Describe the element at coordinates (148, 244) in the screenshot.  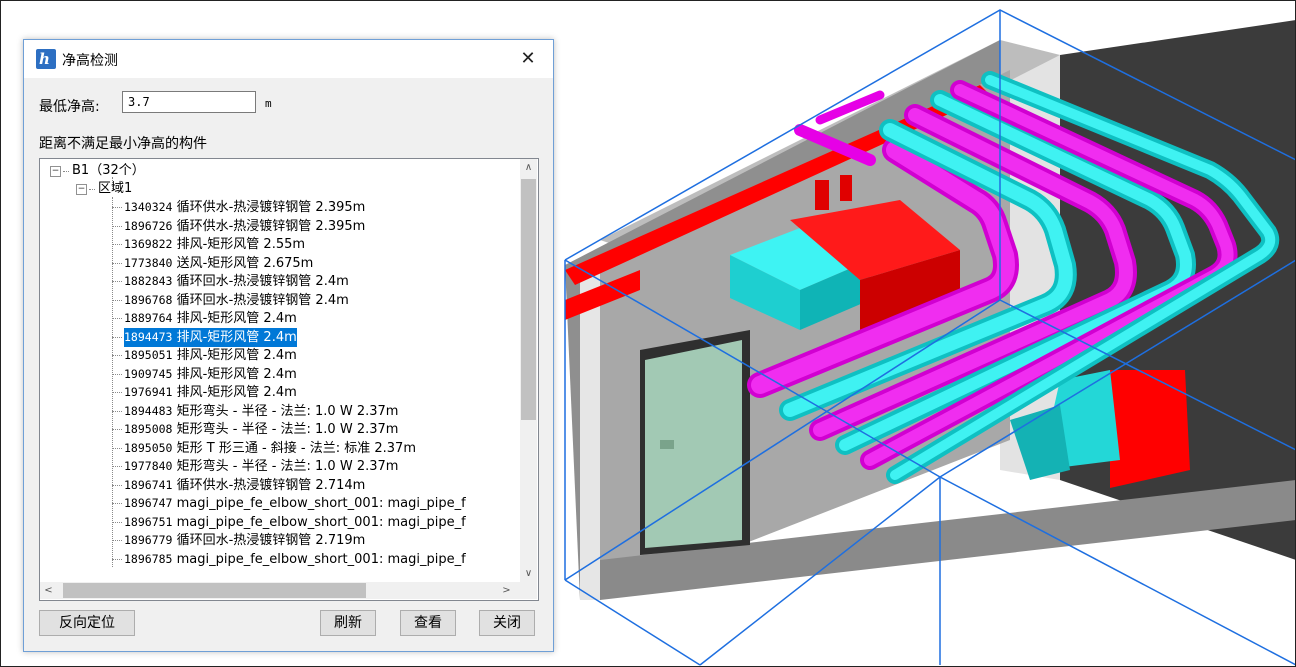
I see `element-id: 1369822` at that location.